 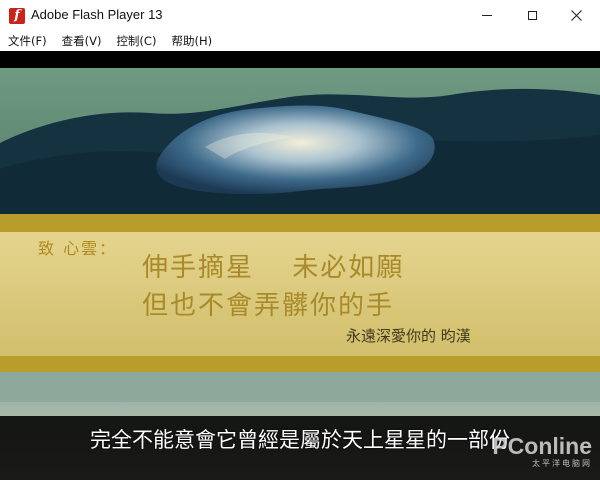 I want to click on greeting-text: 致 心雲：, so click(x=78, y=248).